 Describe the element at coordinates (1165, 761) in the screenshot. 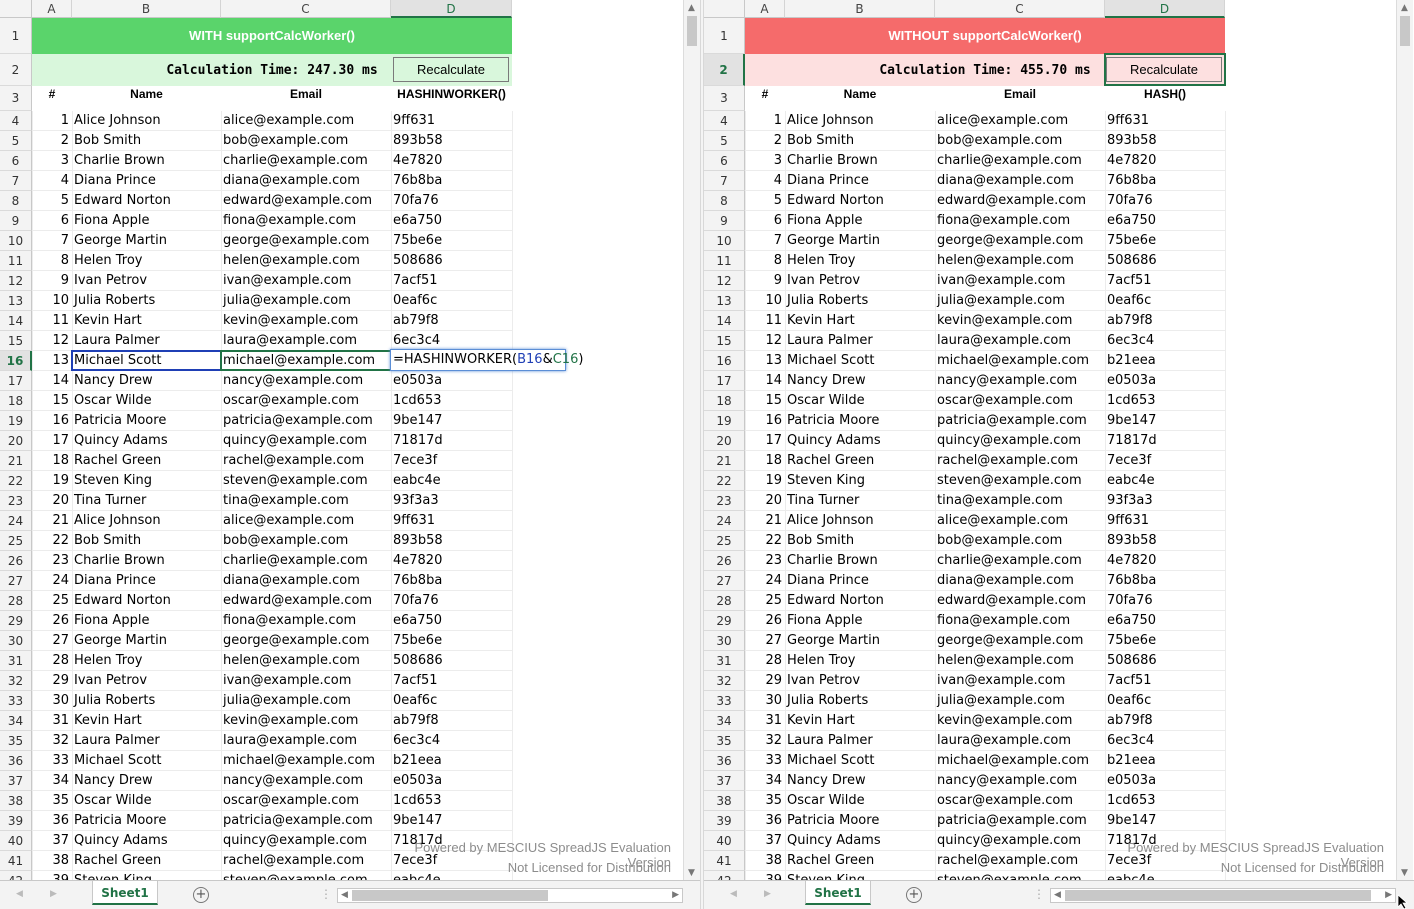

I see `cell-hash: b21eea` at that location.